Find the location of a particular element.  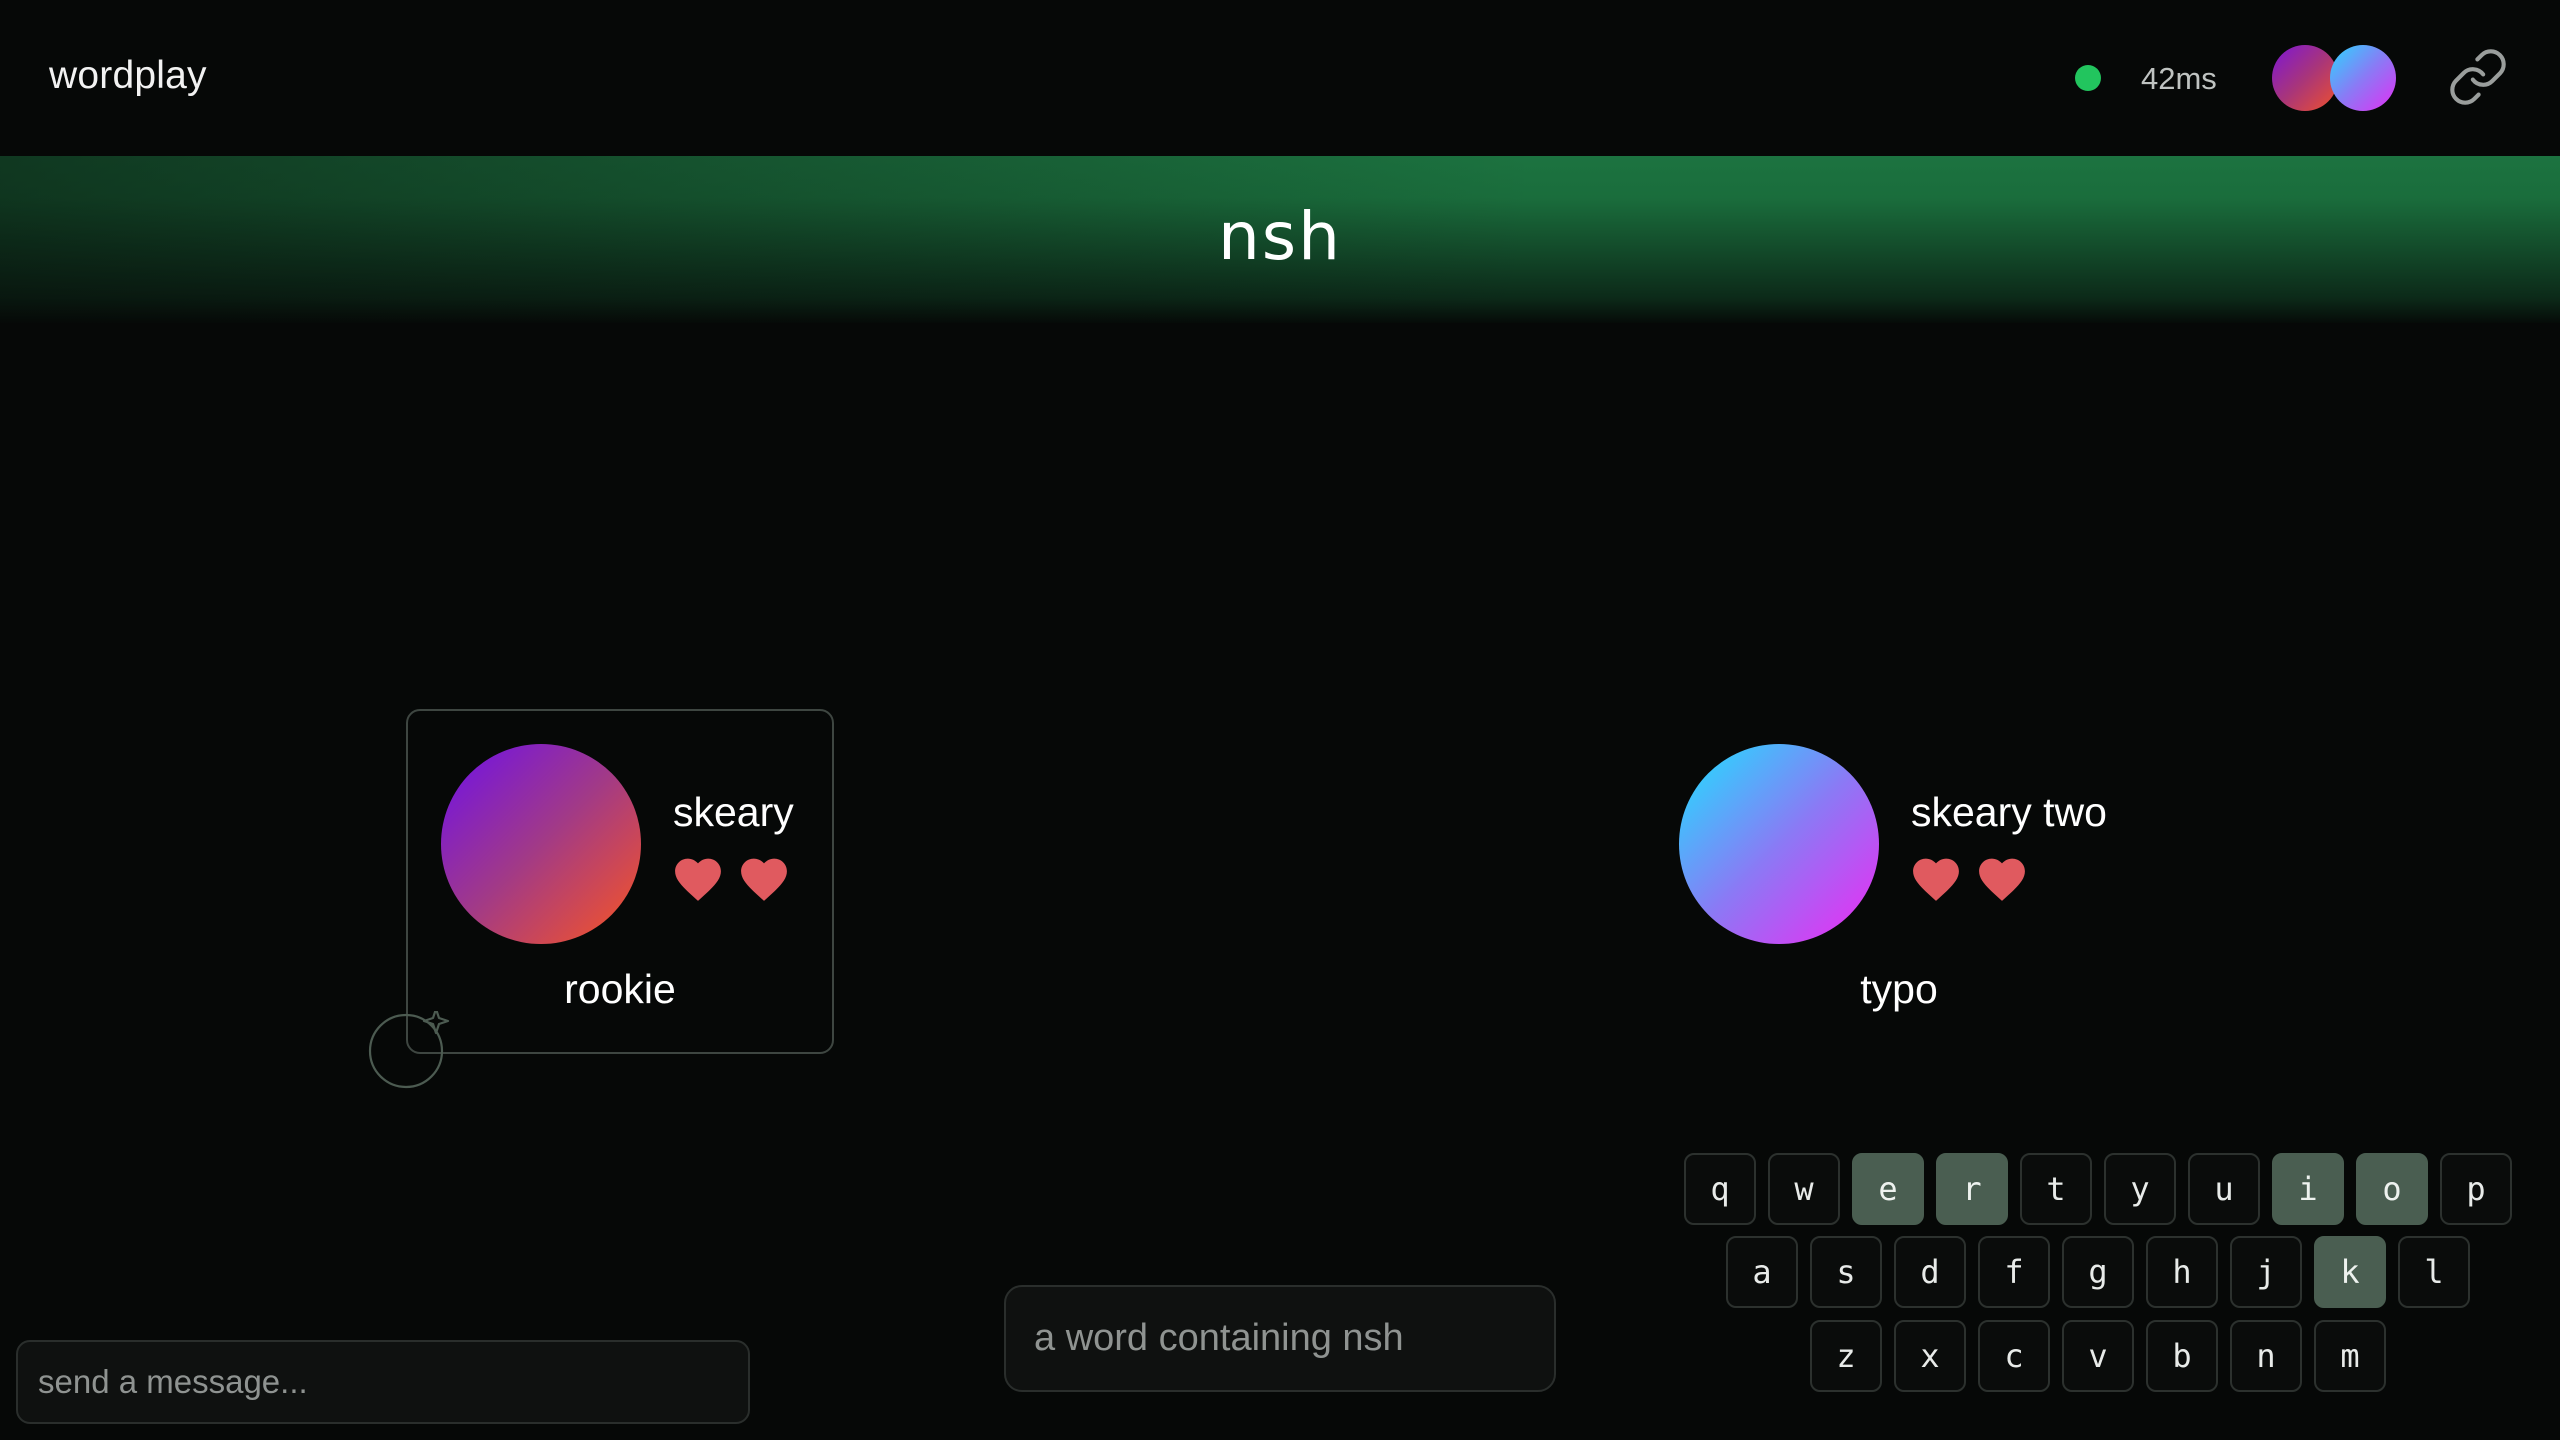

key-g: g is located at coordinates (2098, 1272).